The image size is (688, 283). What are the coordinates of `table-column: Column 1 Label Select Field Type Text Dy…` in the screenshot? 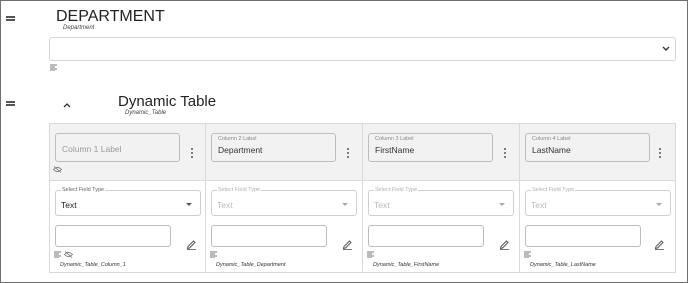 It's located at (128, 198).